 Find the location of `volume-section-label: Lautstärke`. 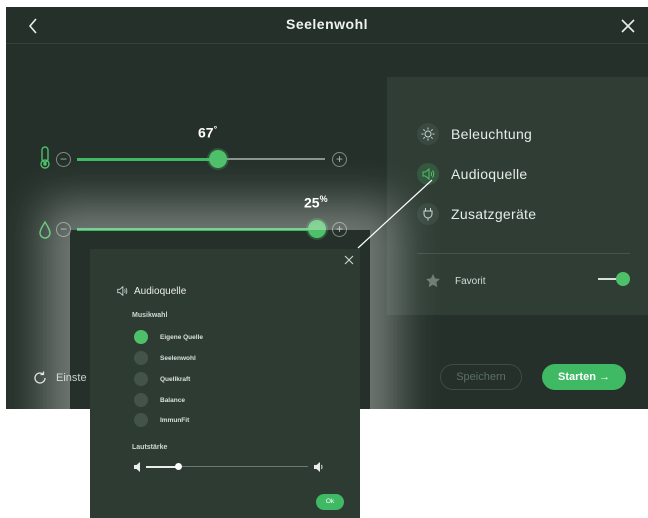

volume-section-label: Lautstärke is located at coordinates (150, 447).